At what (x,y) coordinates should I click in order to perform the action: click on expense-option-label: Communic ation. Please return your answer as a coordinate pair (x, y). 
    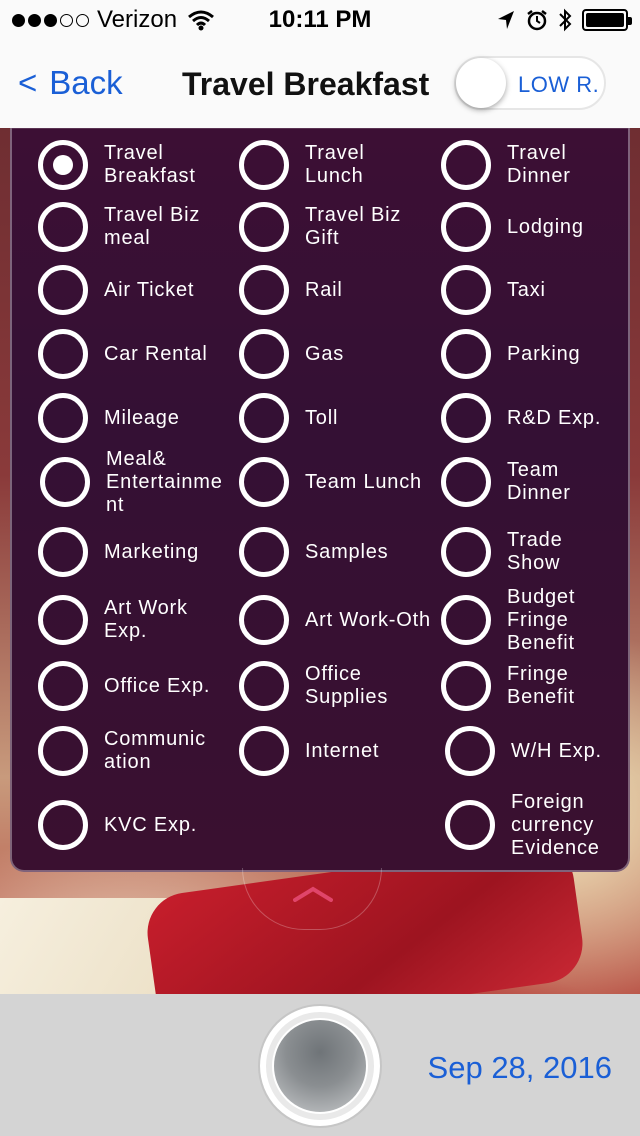
    Looking at the image, I should click on (155, 750).